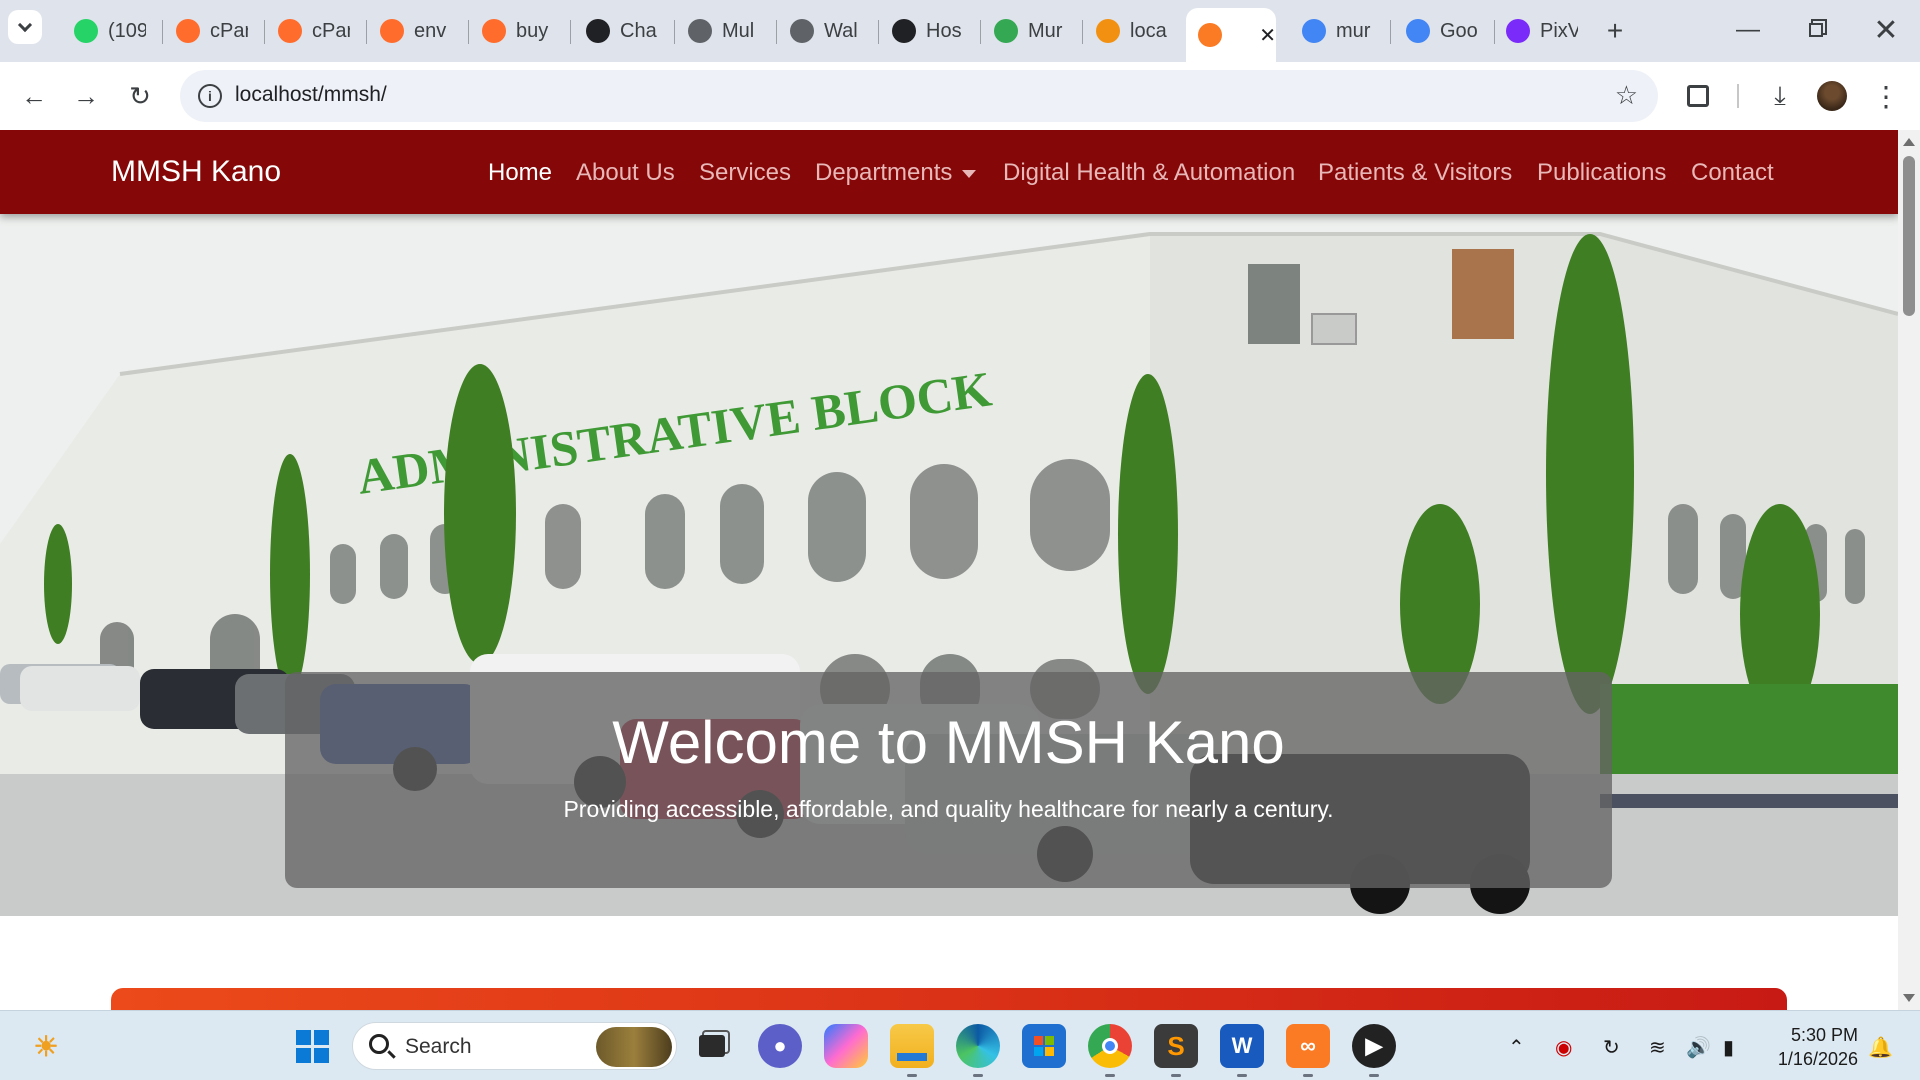 The width and height of the screenshot is (1920, 1080). I want to click on pixverse-icon, so click(1518, 31).